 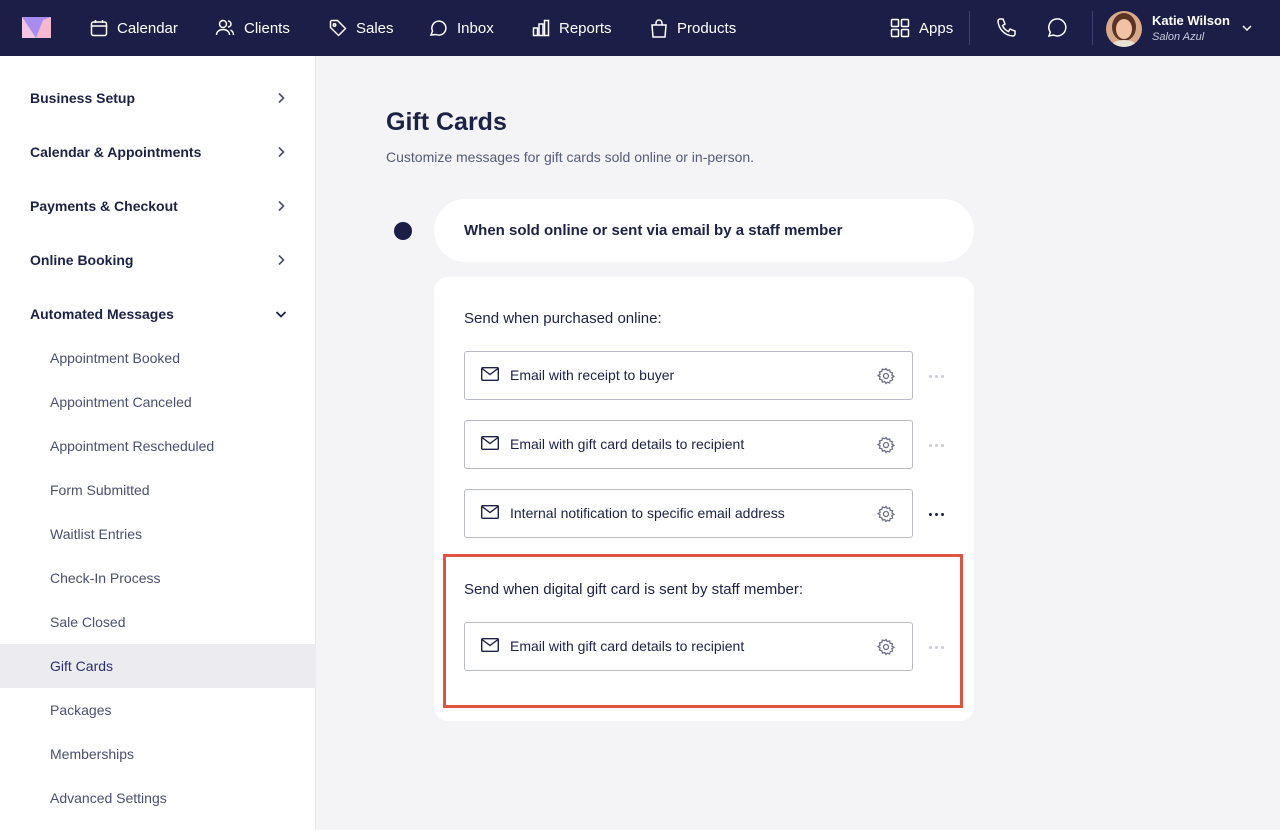 I want to click on page-title: Gift Cards, so click(x=446, y=122).